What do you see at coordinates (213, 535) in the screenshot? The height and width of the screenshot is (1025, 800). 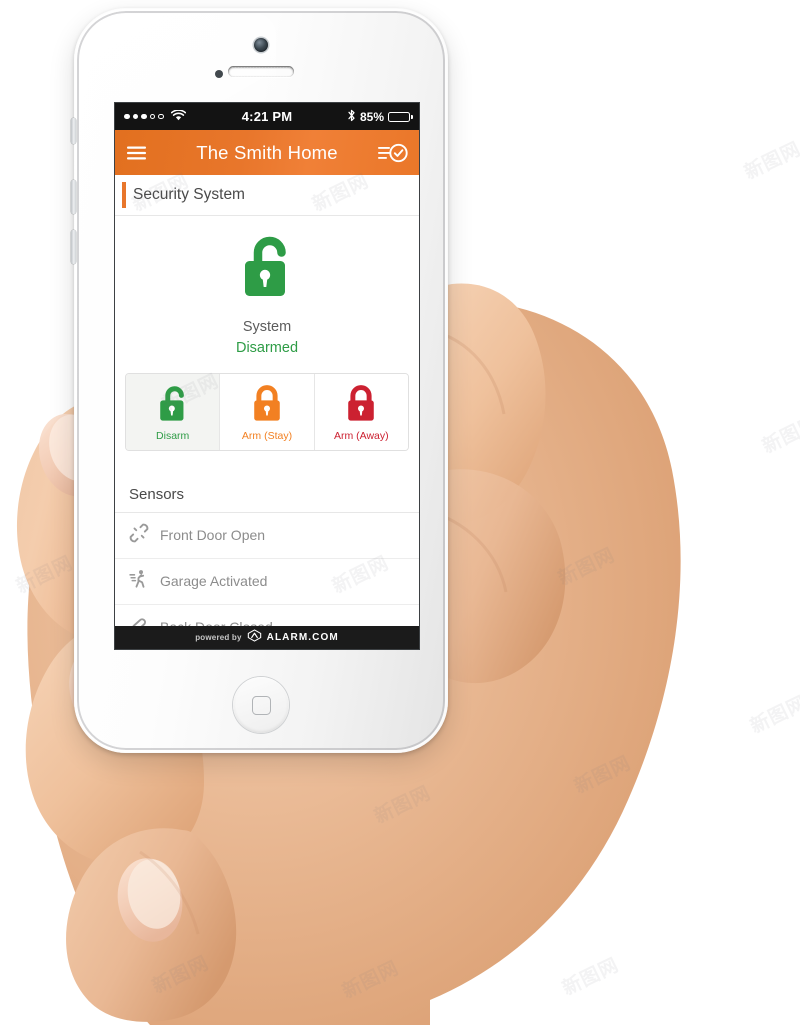 I see `sensor-label: Front Door Open` at bounding box center [213, 535].